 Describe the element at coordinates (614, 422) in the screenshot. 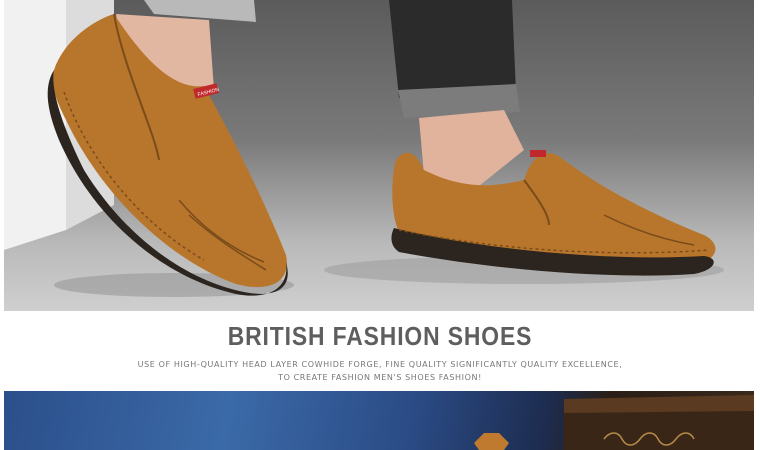

I see `decorative-box-illustration` at that location.